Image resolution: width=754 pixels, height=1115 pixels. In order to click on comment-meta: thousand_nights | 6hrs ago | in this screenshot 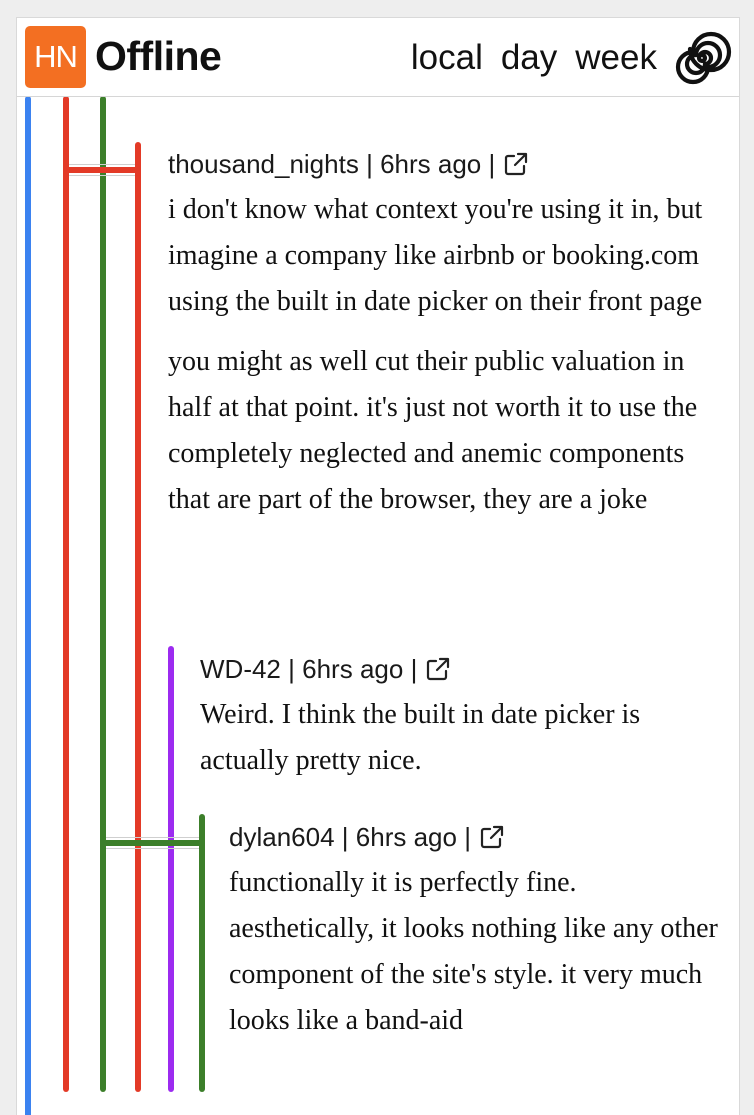, I will do `click(448, 164)`.